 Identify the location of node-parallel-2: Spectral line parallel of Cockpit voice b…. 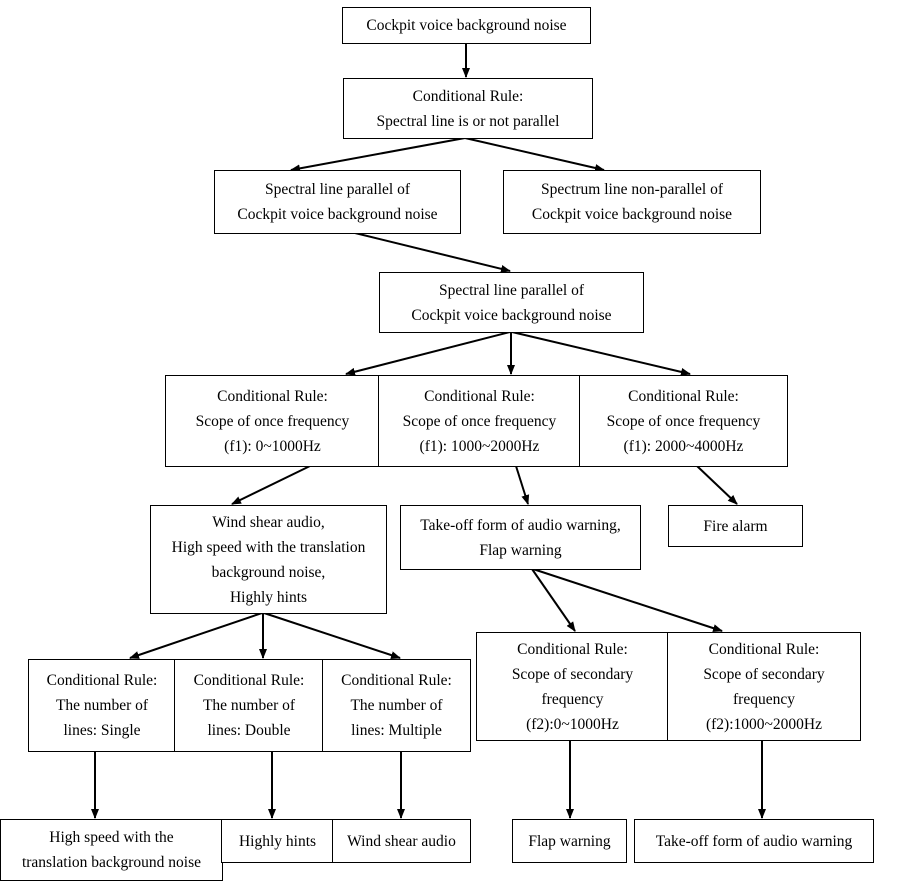
(511, 302).